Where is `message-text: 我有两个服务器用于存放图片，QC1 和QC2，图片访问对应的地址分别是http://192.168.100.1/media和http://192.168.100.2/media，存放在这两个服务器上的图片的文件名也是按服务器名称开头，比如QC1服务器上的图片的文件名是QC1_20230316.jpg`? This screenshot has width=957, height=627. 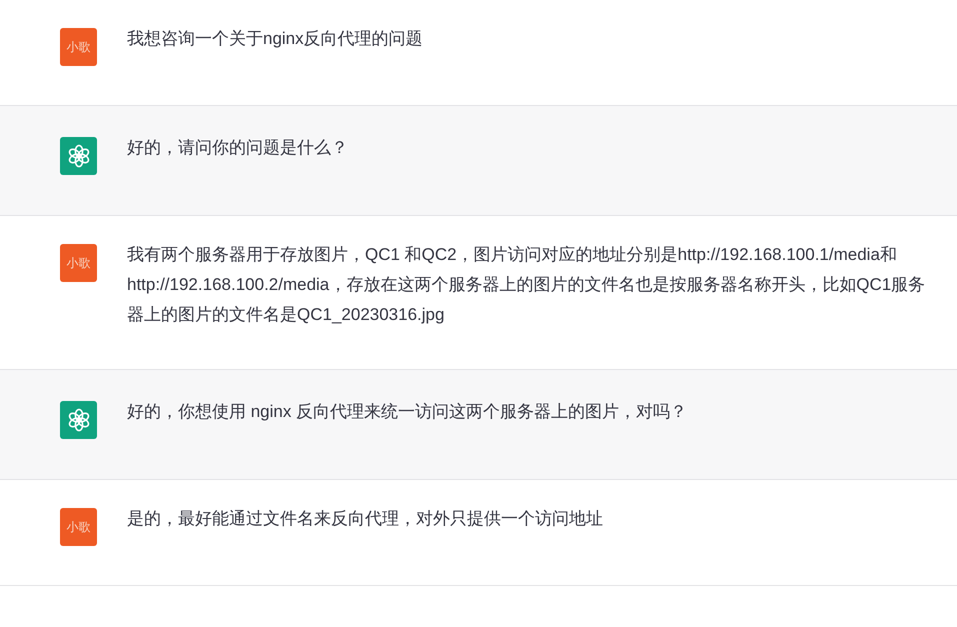
message-text: 我有两个服务器用于存放图片，QC1 和QC2，图片访问对应的地址分别是http://192.168.100.1/media和http://192.168.100.2/media，存放在这两个服务器上的图片的文件名也是按服务器名称开头，比如QC1服务器上的图片的文件名是QC1_20230316.jpg is located at coordinates (526, 285).